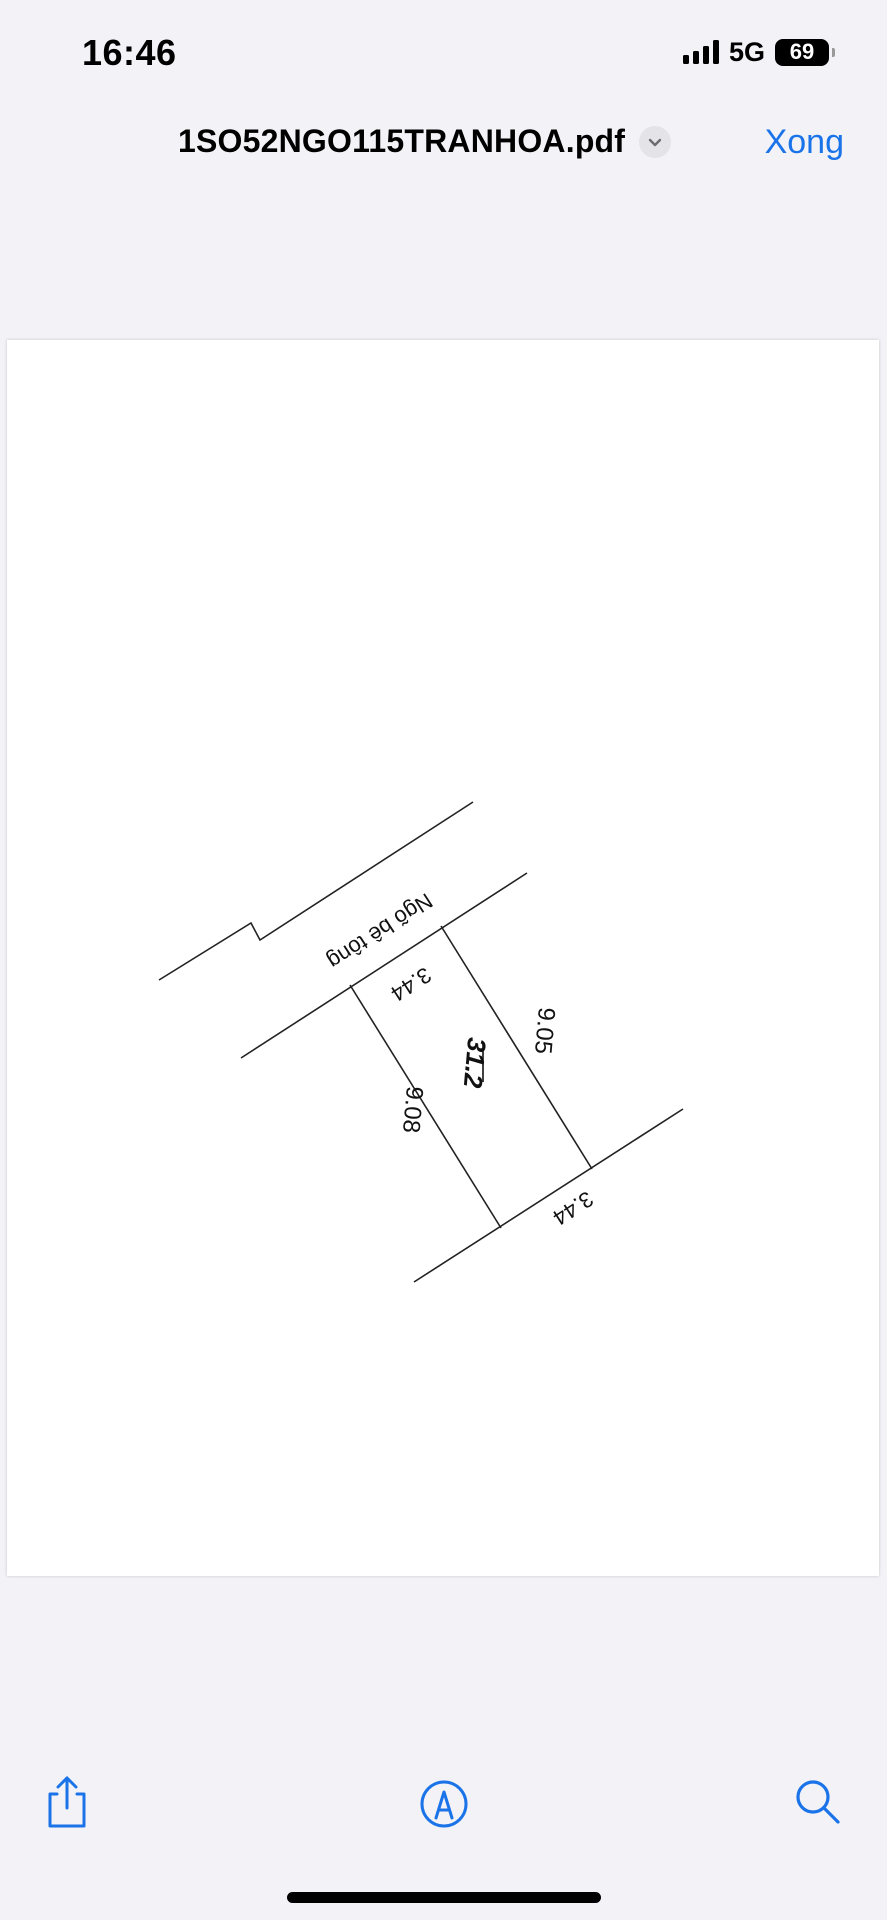 This screenshot has width=887, height=1920. Describe the element at coordinates (444, 1897) in the screenshot. I see `home-indicator` at that location.